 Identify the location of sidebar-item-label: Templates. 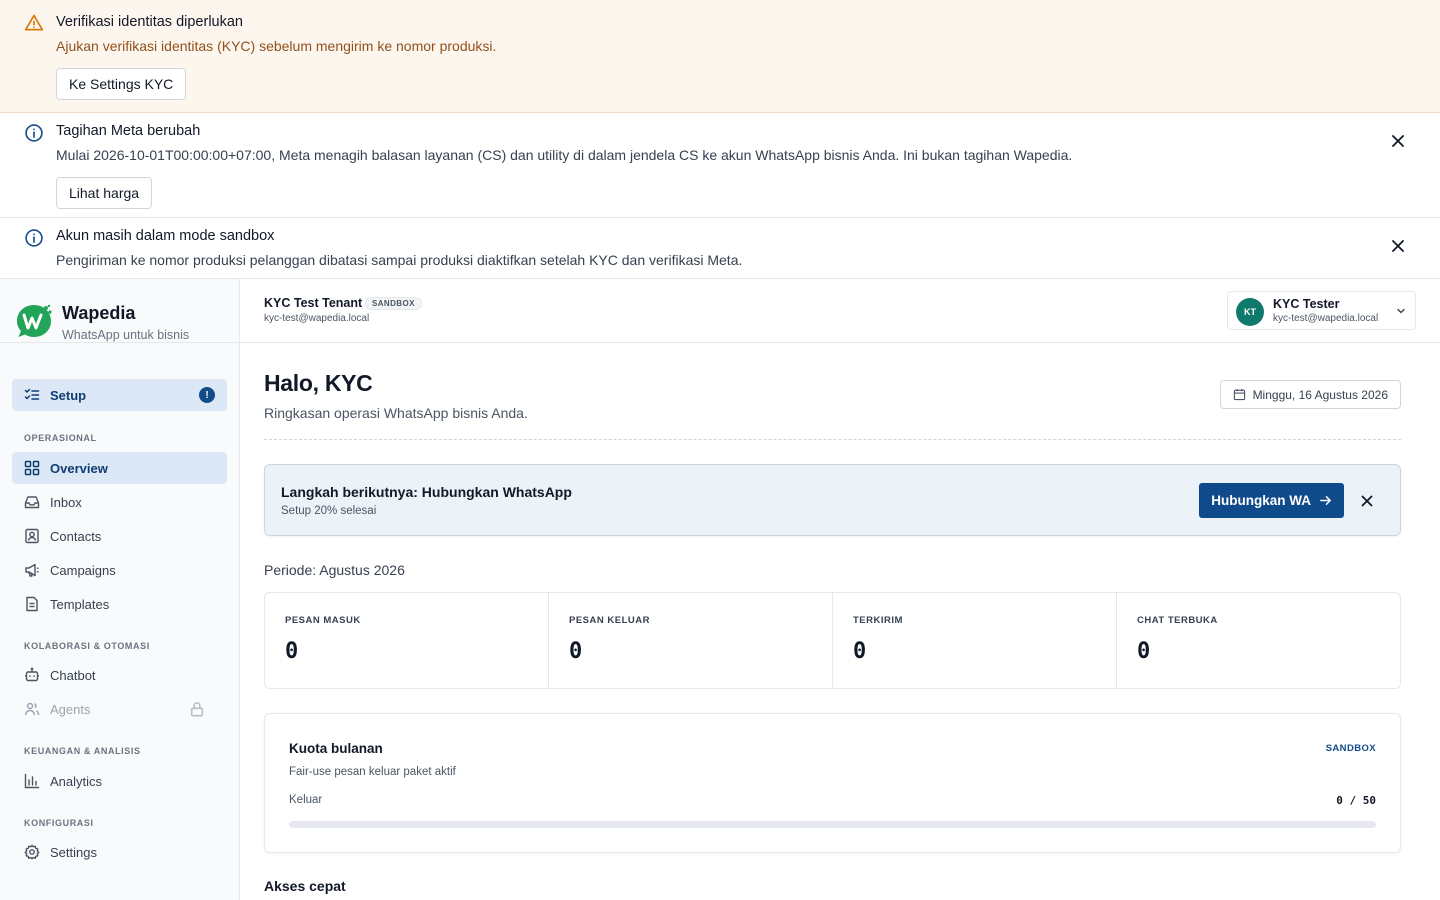
(80, 604).